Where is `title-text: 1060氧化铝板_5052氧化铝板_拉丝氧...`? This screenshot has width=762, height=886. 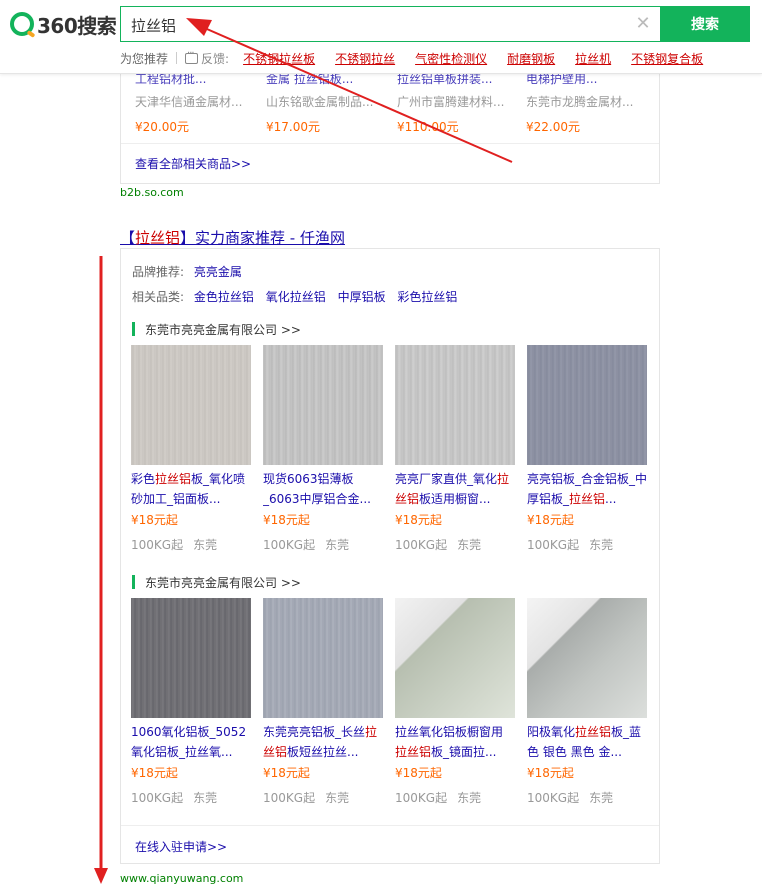
title-text: 1060氧化铝板_5052氧化铝板_拉丝氧... is located at coordinates (189, 742).